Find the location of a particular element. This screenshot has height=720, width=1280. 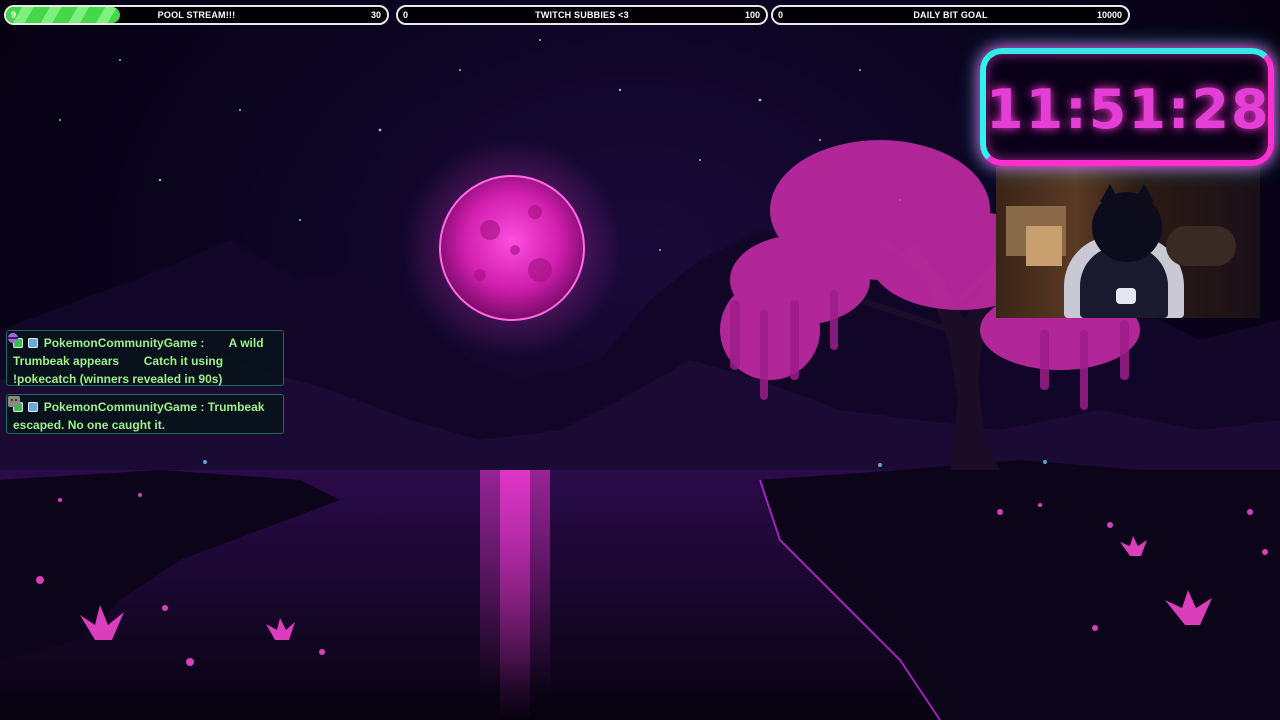

cat-logo-icon is located at coordinates (1126, 296).